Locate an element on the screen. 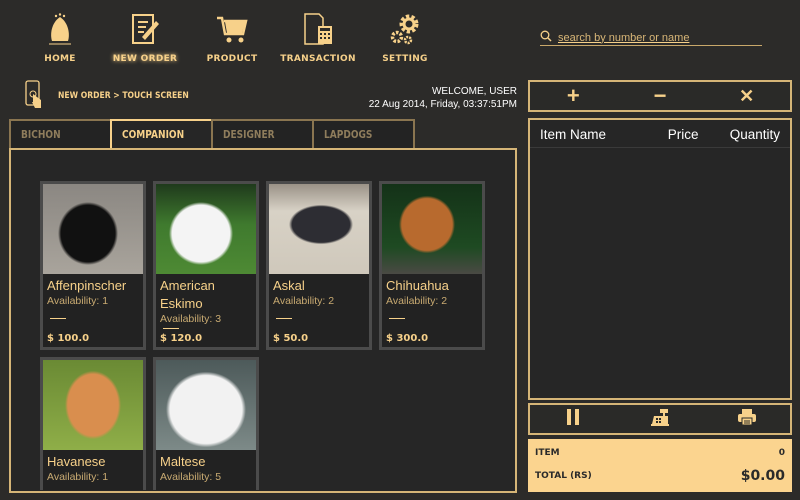 This screenshot has width=800, height=500. category-tabs: BICHON COMPANION DESIGNER LAPDOGS is located at coordinates (212, 135).